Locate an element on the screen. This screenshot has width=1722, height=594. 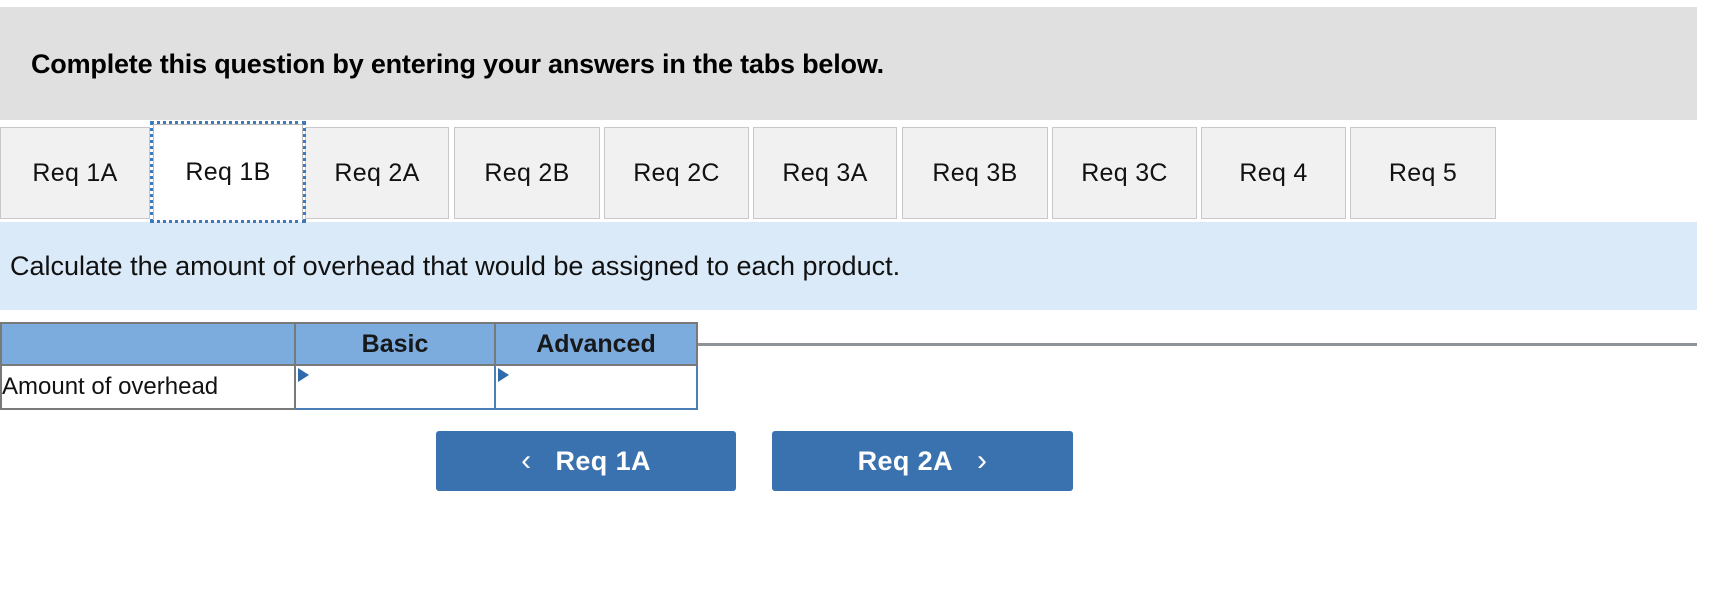
table-header-row: Basic Advanced is located at coordinates (349, 344).